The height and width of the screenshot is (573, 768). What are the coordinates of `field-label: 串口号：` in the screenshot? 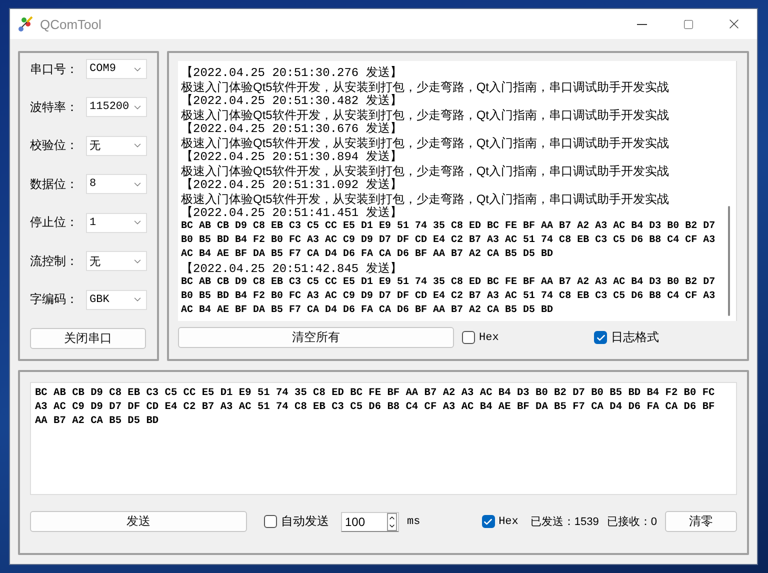 It's located at (54, 69).